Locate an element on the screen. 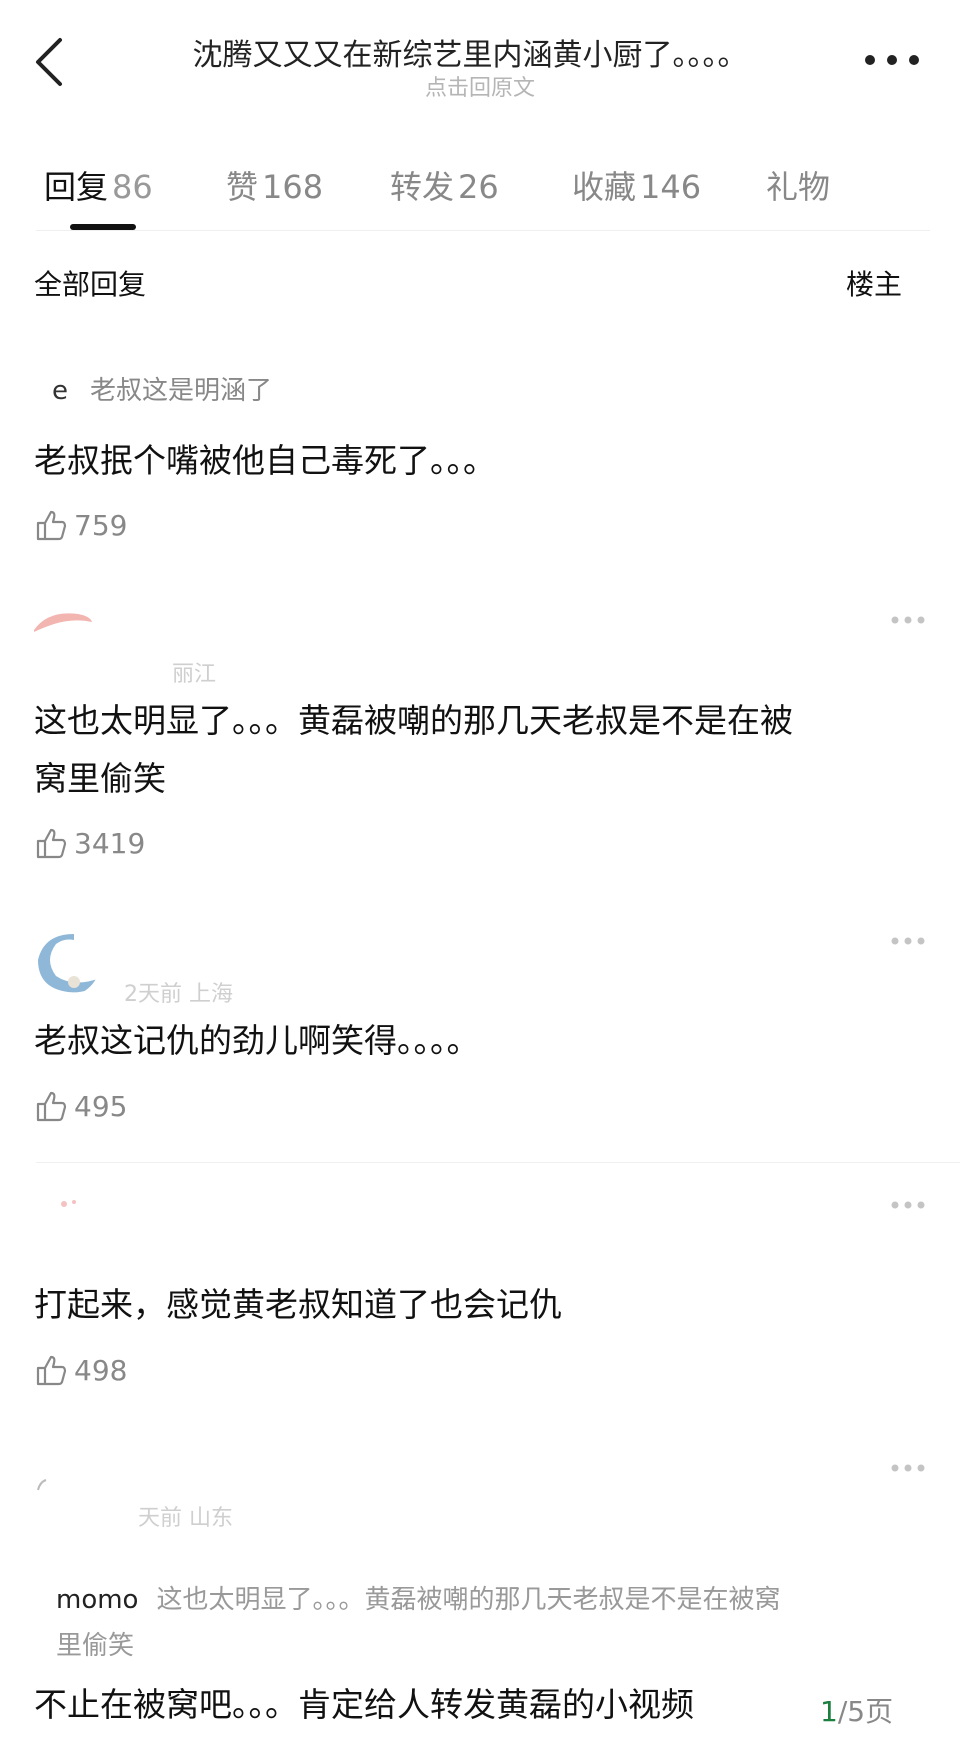 The image size is (960, 1762). like-count: 498 is located at coordinates (101, 1370).